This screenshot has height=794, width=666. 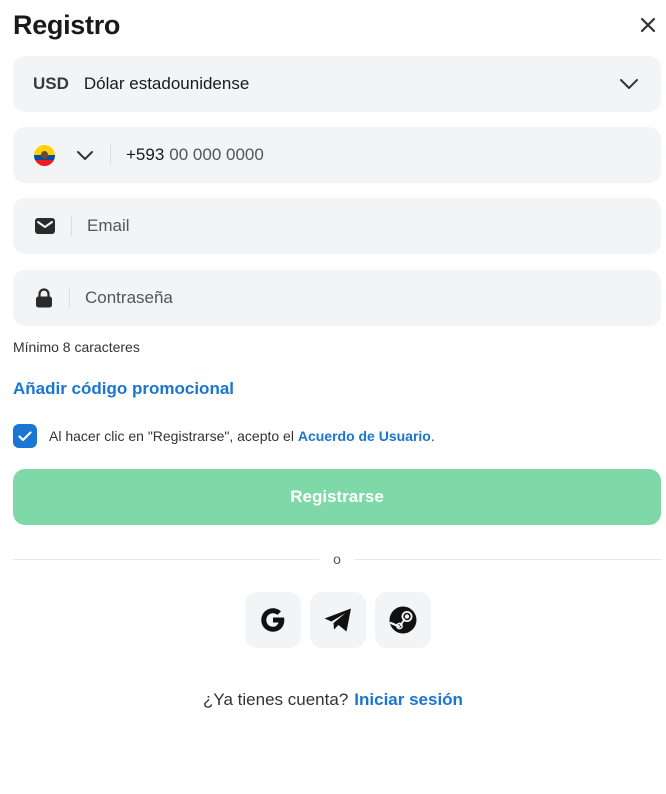 What do you see at coordinates (432, 436) in the screenshot?
I see `agreement-text-after: .` at bounding box center [432, 436].